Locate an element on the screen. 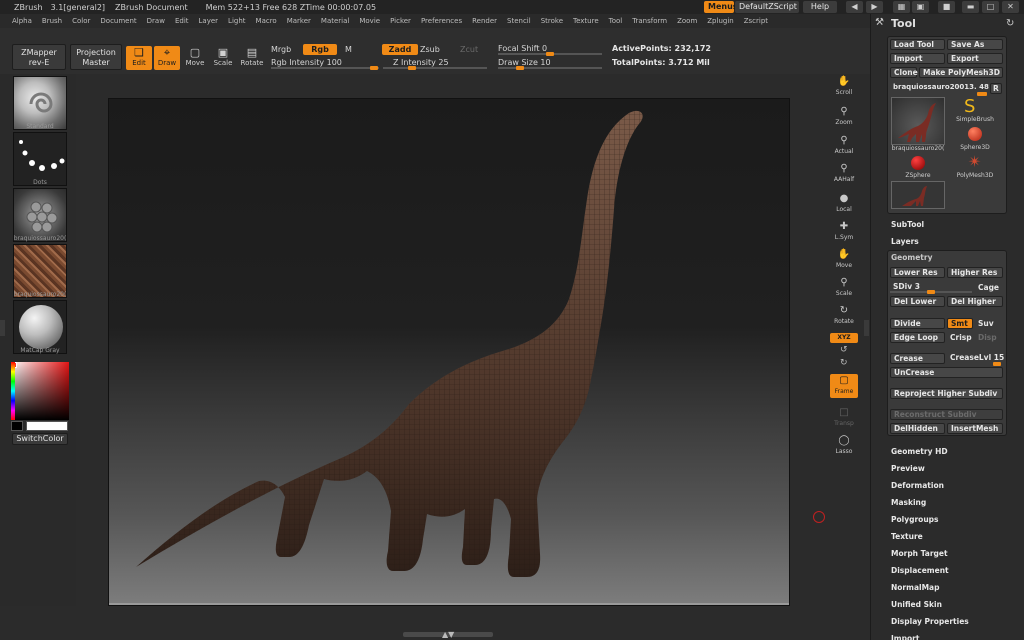 The height and width of the screenshot is (640, 1024). primary-color-swatch is located at coordinates (47, 426).